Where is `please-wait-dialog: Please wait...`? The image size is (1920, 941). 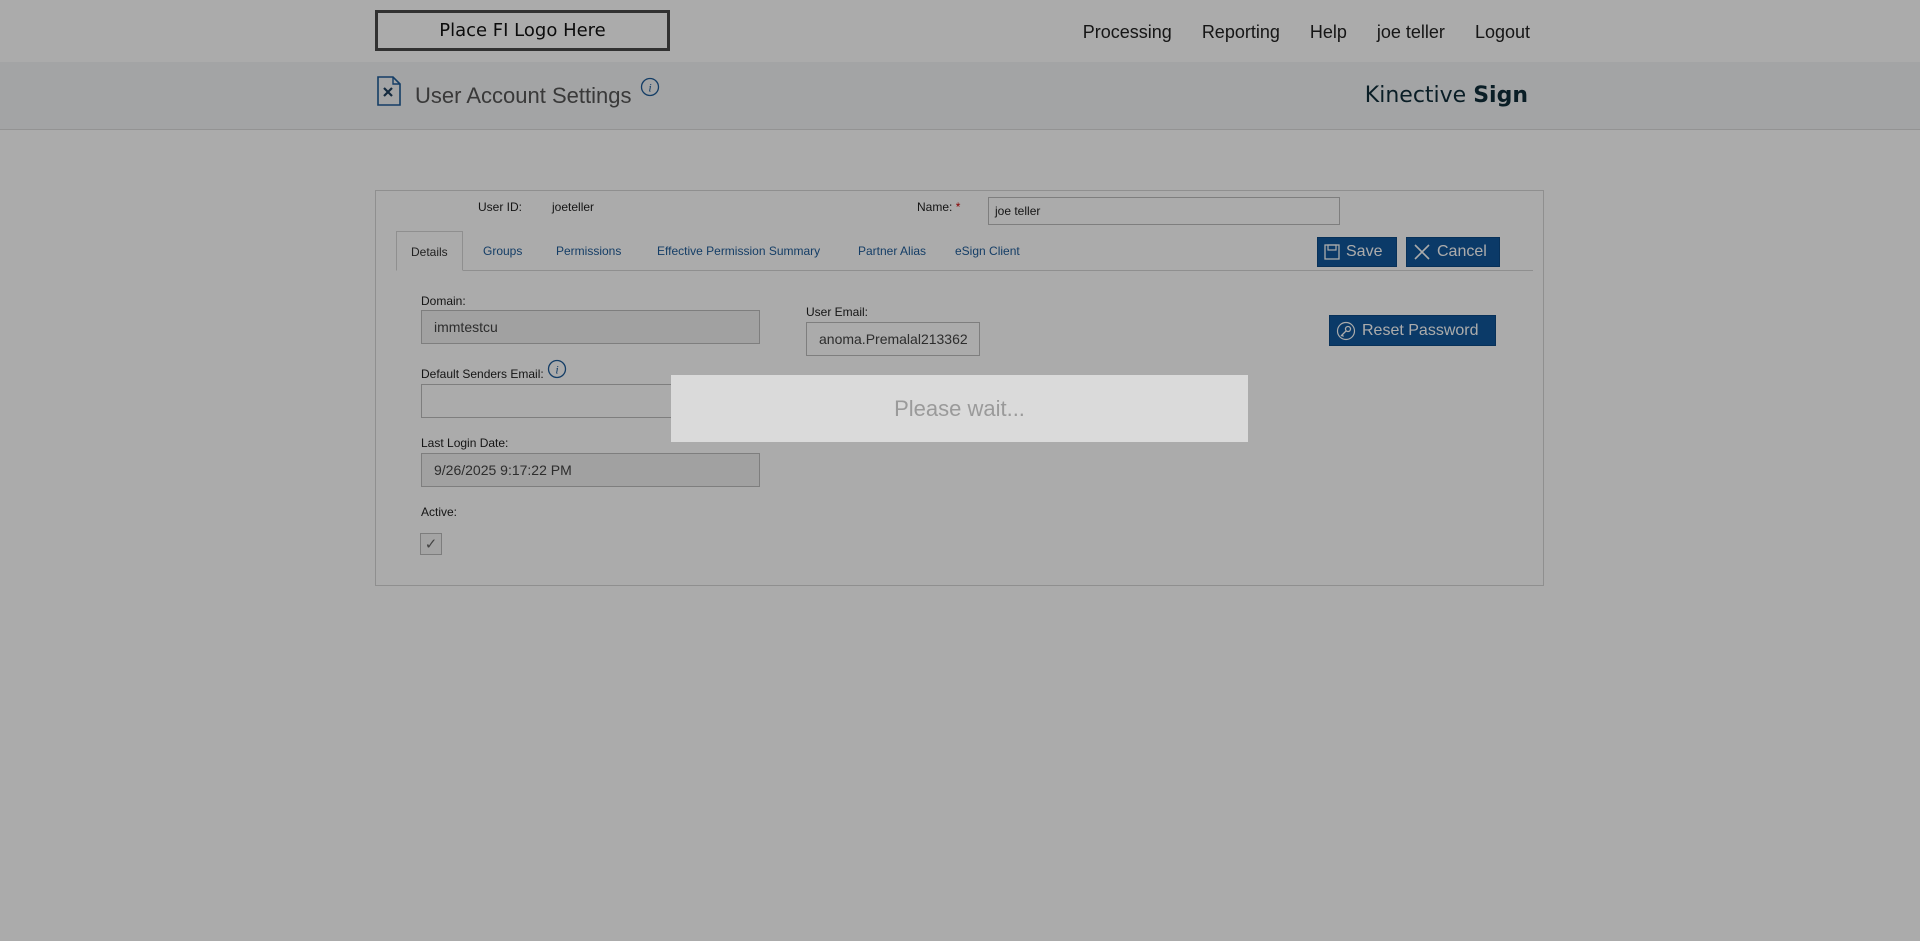 please-wait-dialog: Please wait... is located at coordinates (959, 408).